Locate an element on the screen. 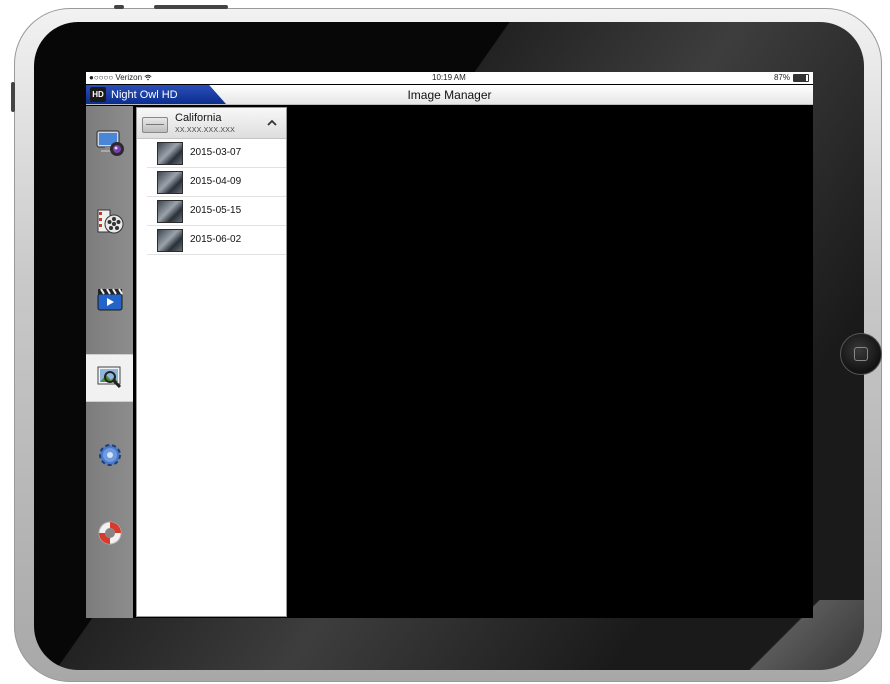 The width and height of the screenshot is (890, 684). sidebar-item-live-view is located at coordinates (109, 143).